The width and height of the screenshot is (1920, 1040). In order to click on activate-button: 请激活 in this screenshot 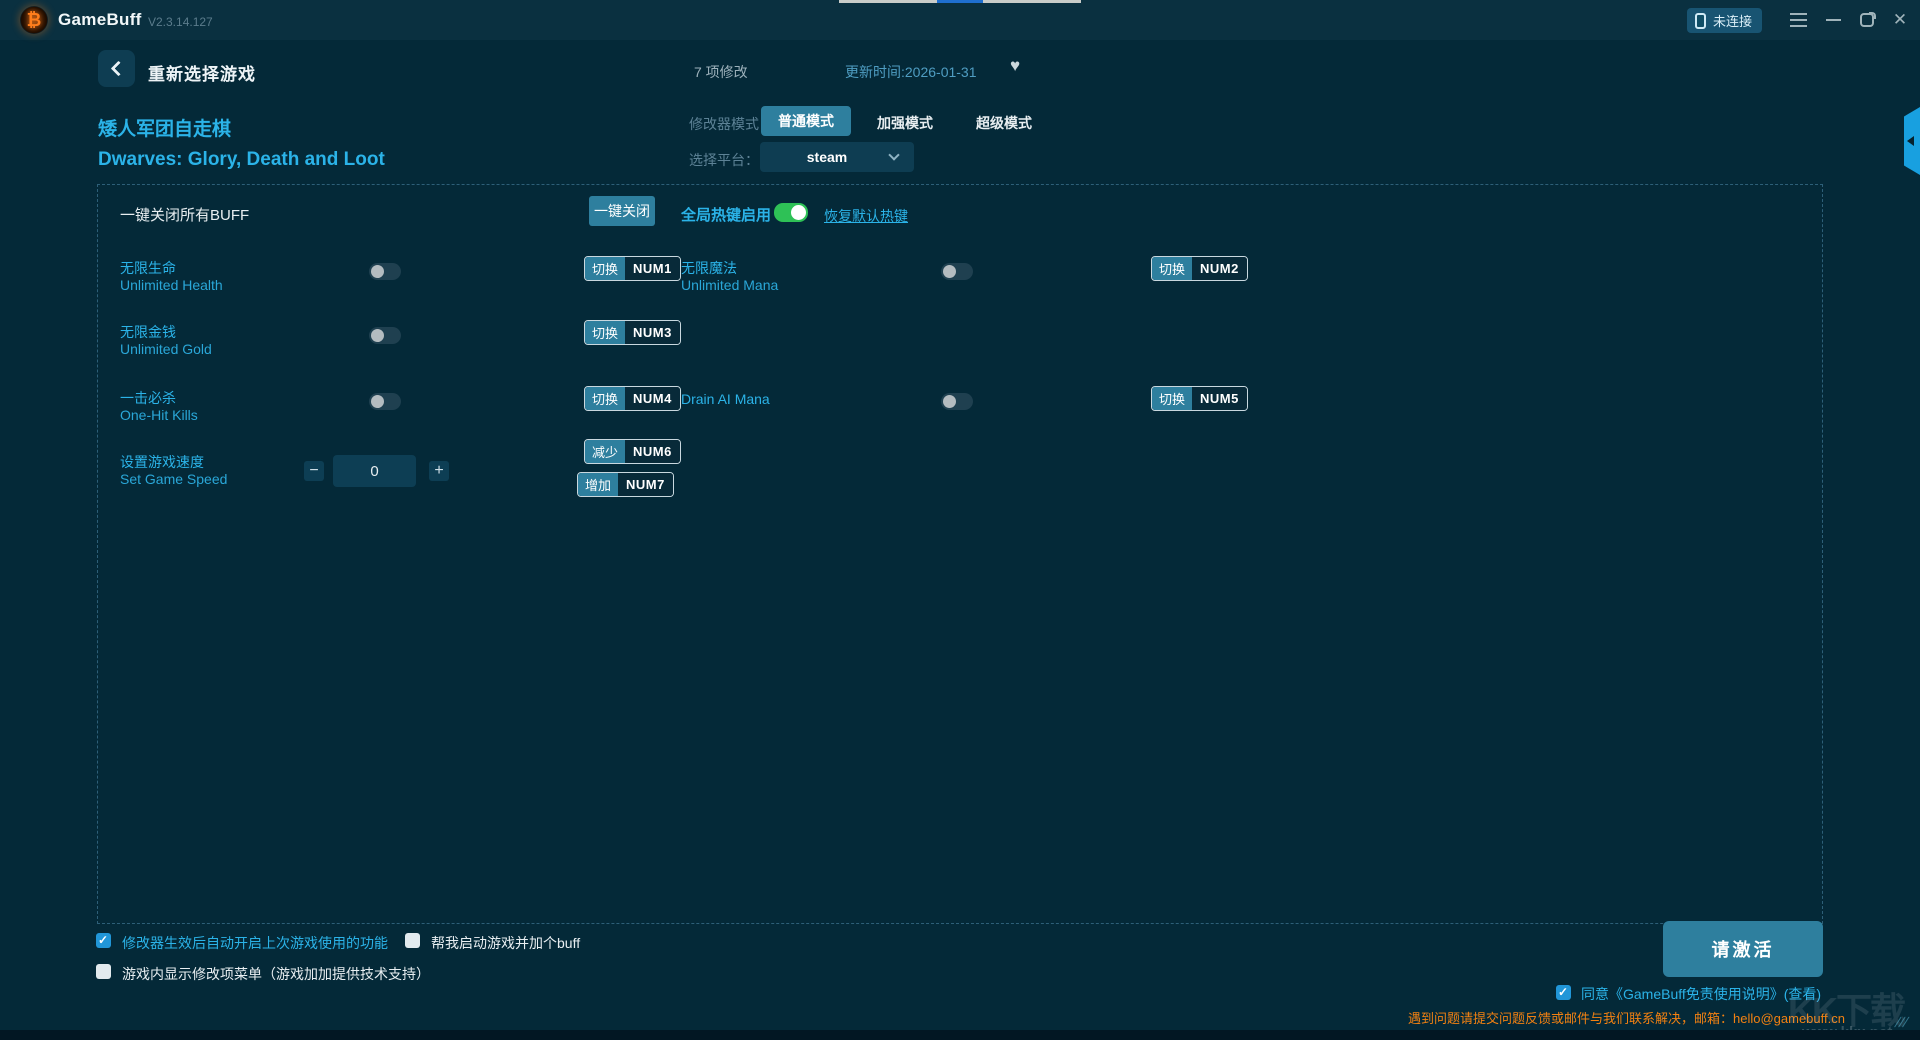, I will do `click(1743, 949)`.